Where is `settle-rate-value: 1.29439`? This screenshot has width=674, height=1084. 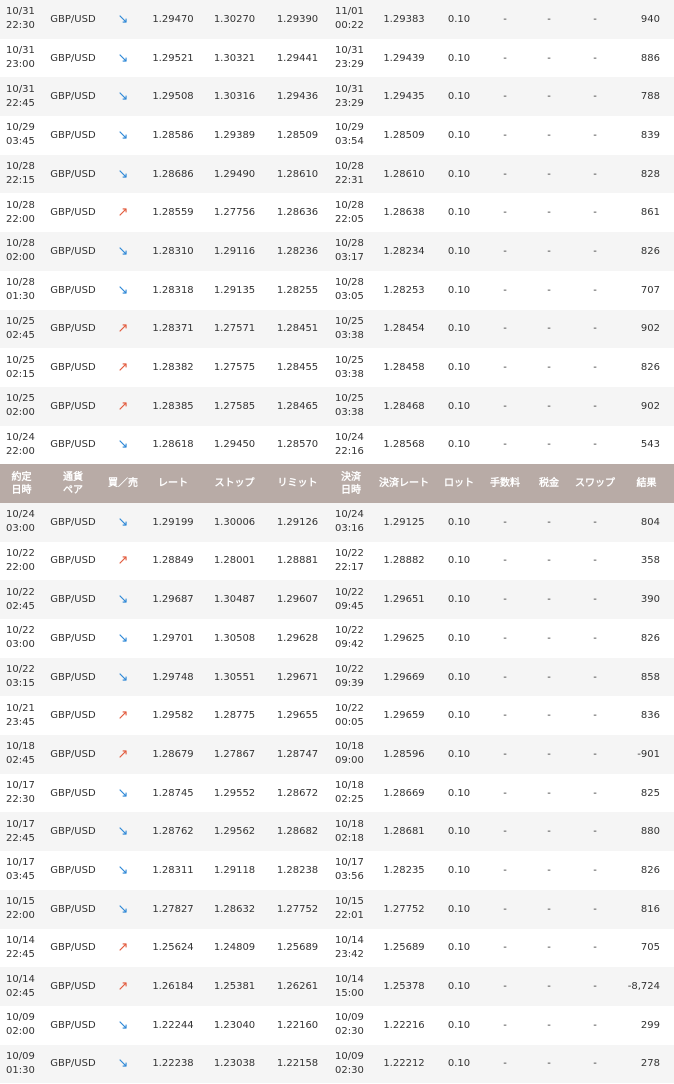 settle-rate-value: 1.29439 is located at coordinates (404, 58).